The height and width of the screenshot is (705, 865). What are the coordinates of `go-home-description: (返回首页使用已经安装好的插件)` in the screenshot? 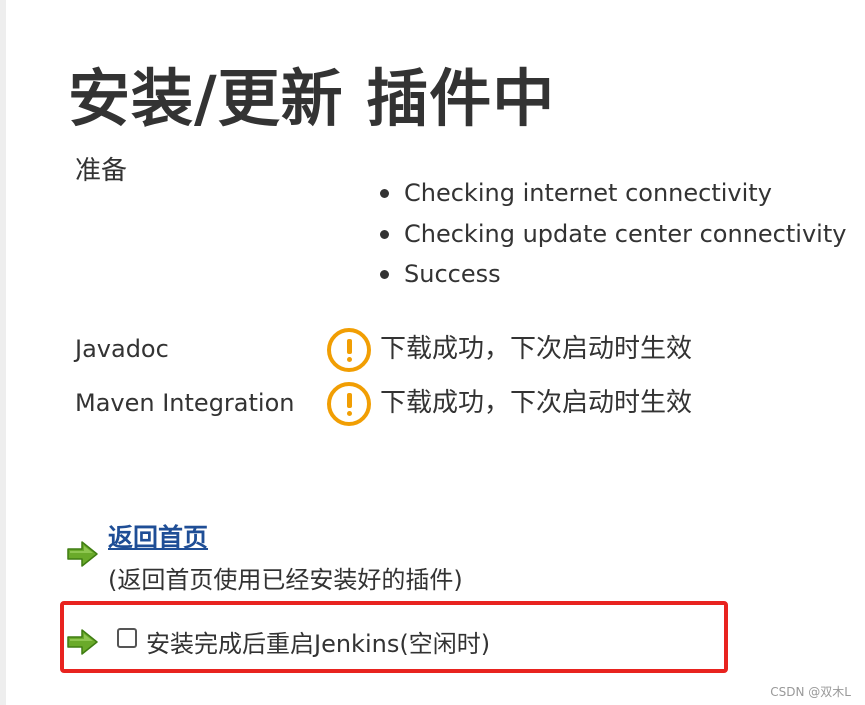 It's located at (285, 580).